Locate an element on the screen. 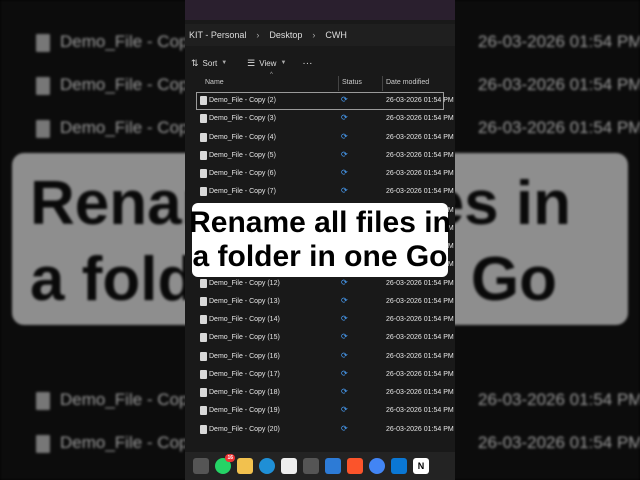 The width and height of the screenshot is (640, 480). notification-badge: 16 is located at coordinates (230, 458).